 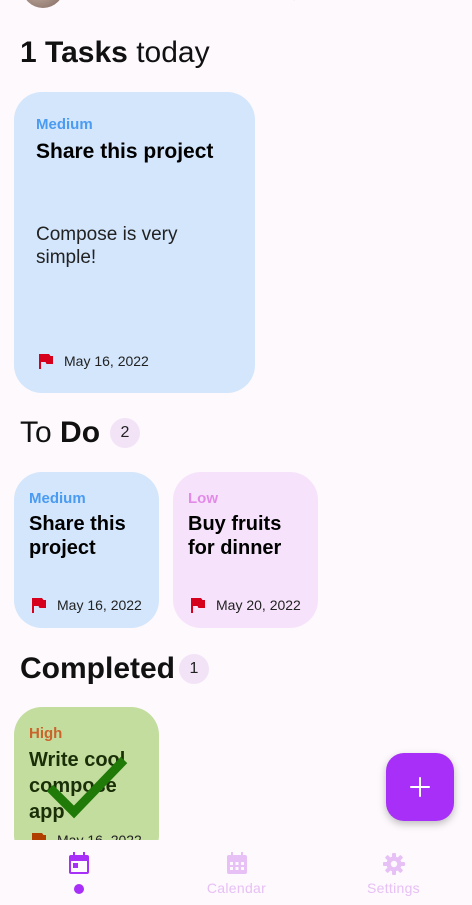 What do you see at coordinates (236, 863) in the screenshot?
I see `calendar-icon` at bounding box center [236, 863].